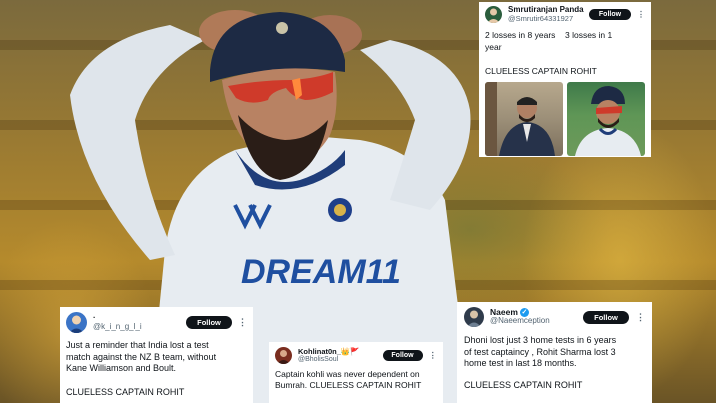 The height and width of the screenshot is (403, 716). What do you see at coordinates (520, 41) in the screenshot?
I see `tweet-text-left: 2 losses in 8 years year` at bounding box center [520, 41].